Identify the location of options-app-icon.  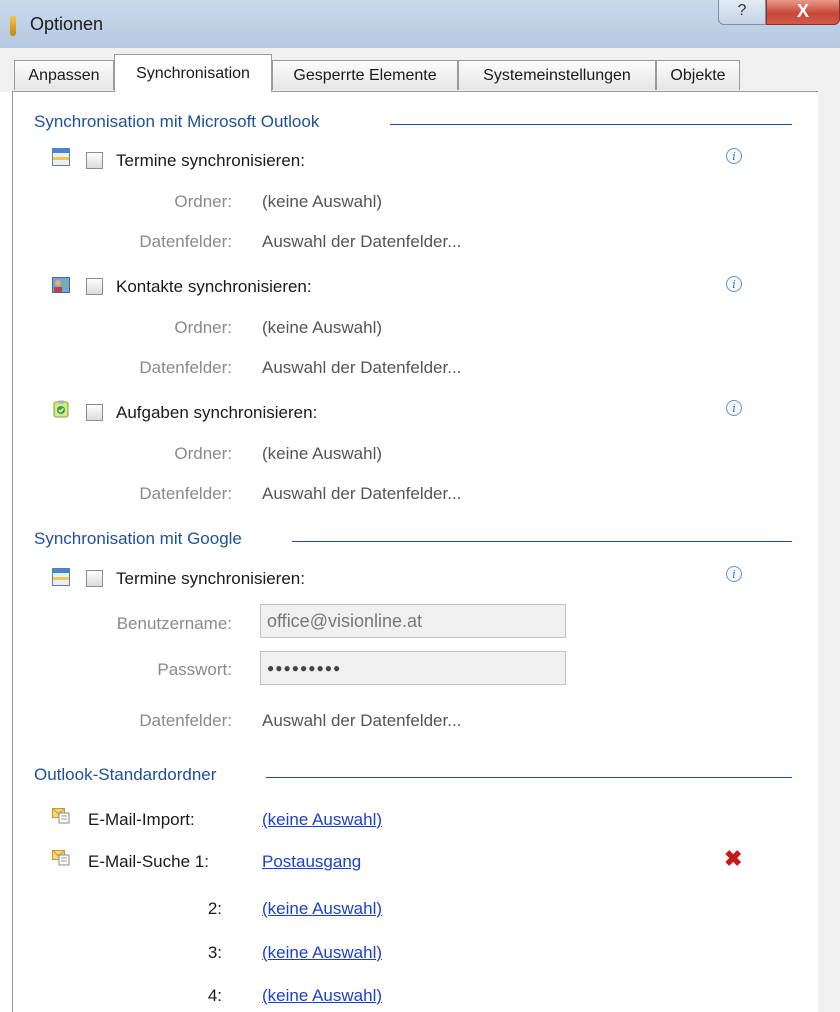
(13, 26).